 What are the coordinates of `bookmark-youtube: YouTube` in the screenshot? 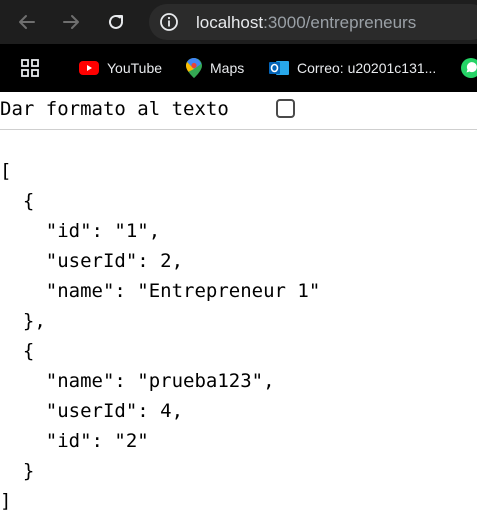 It's located at (120, 68).